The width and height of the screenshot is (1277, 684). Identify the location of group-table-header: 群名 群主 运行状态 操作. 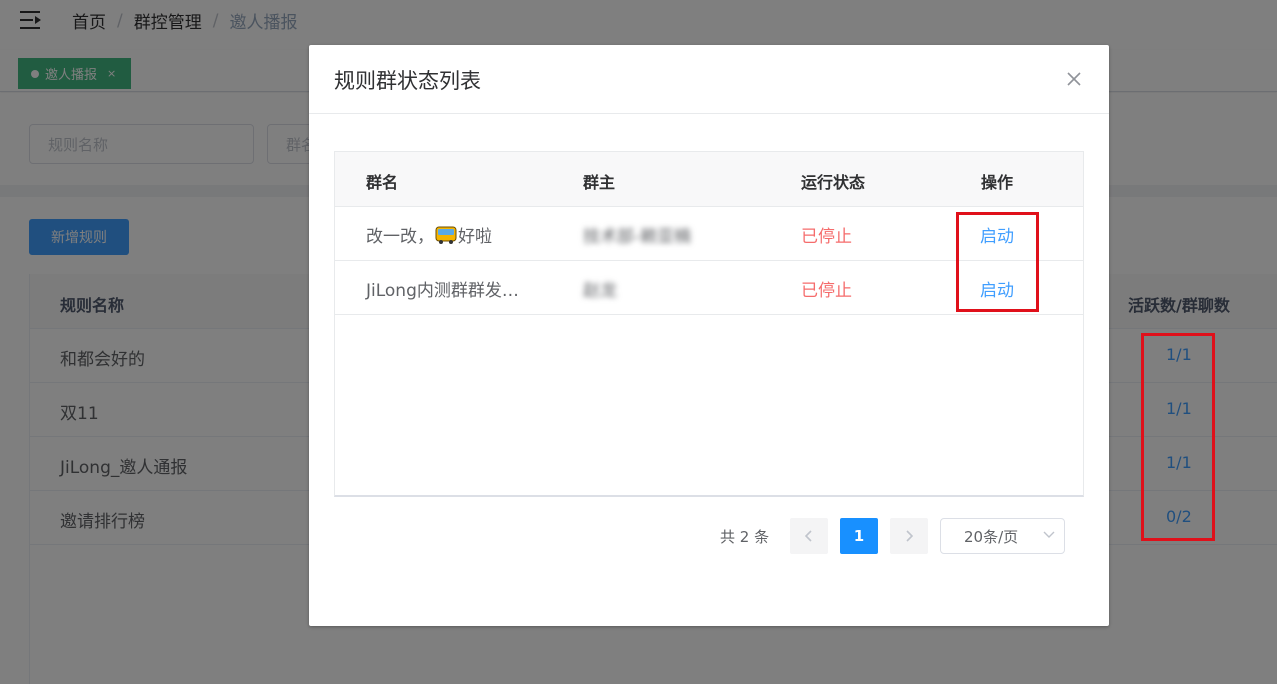
(709, 179).